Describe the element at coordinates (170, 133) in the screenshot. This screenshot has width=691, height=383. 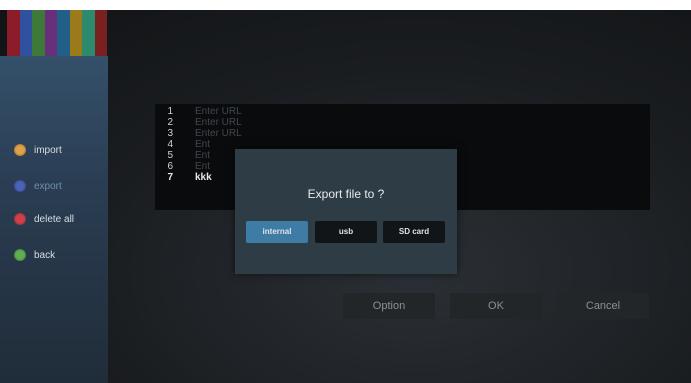
I see `row-number: 3` at that location.